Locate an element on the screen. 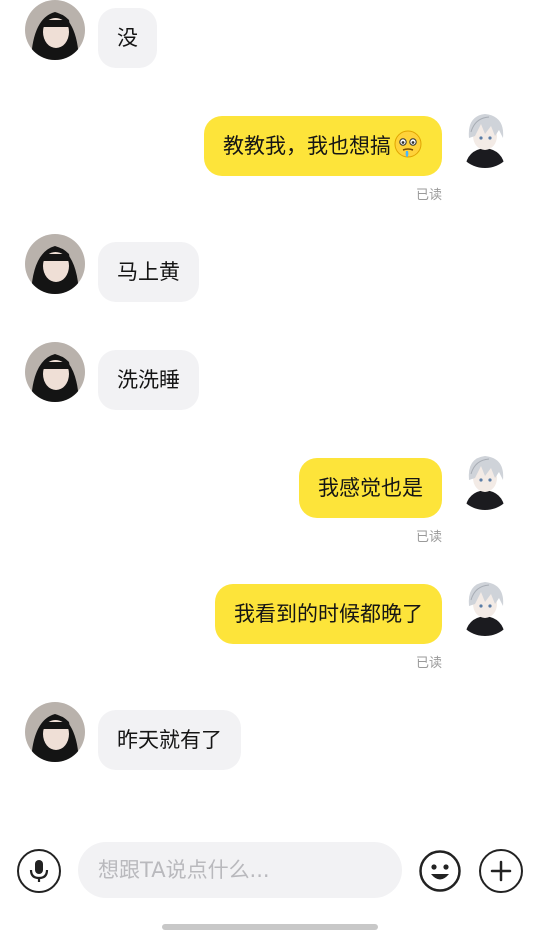 This screenshot has height=942, width=540. plus-icon is located at coordinates (501, 871).